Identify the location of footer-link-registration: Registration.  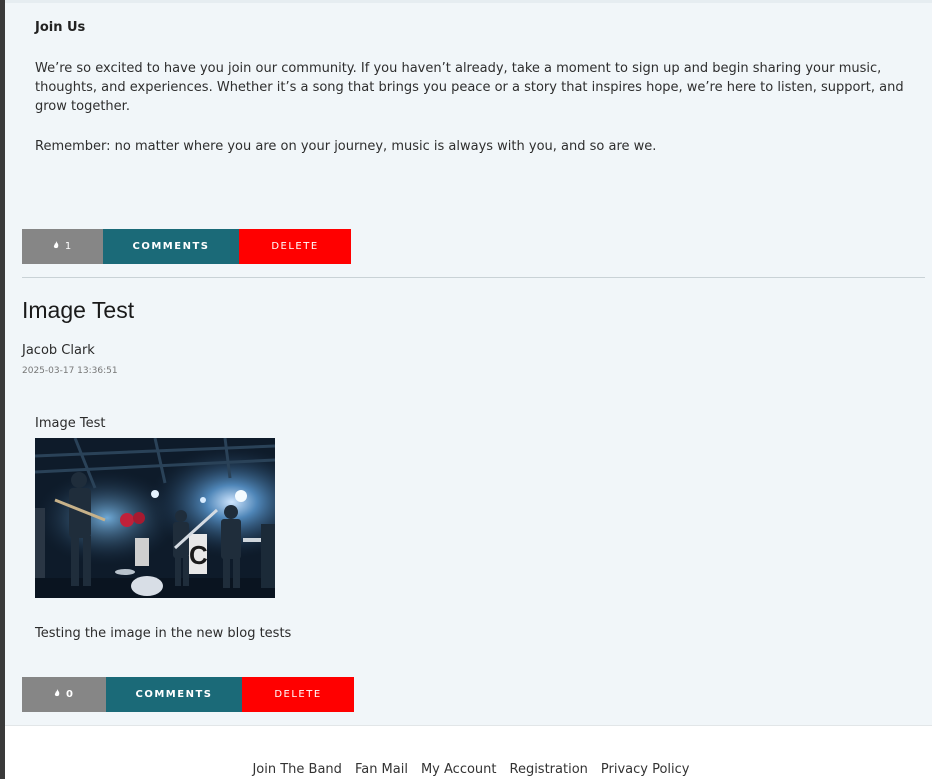
(549, 769).